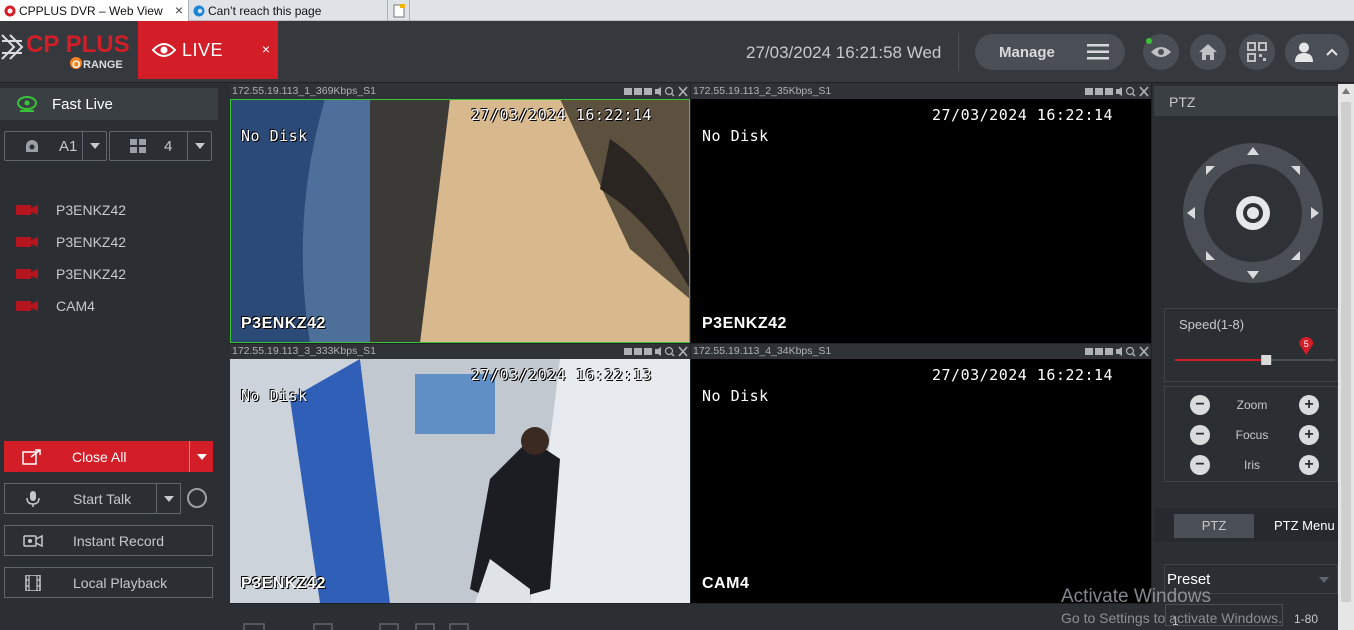  I want to click on camera-list-item: CAM4, so click(55, 306).